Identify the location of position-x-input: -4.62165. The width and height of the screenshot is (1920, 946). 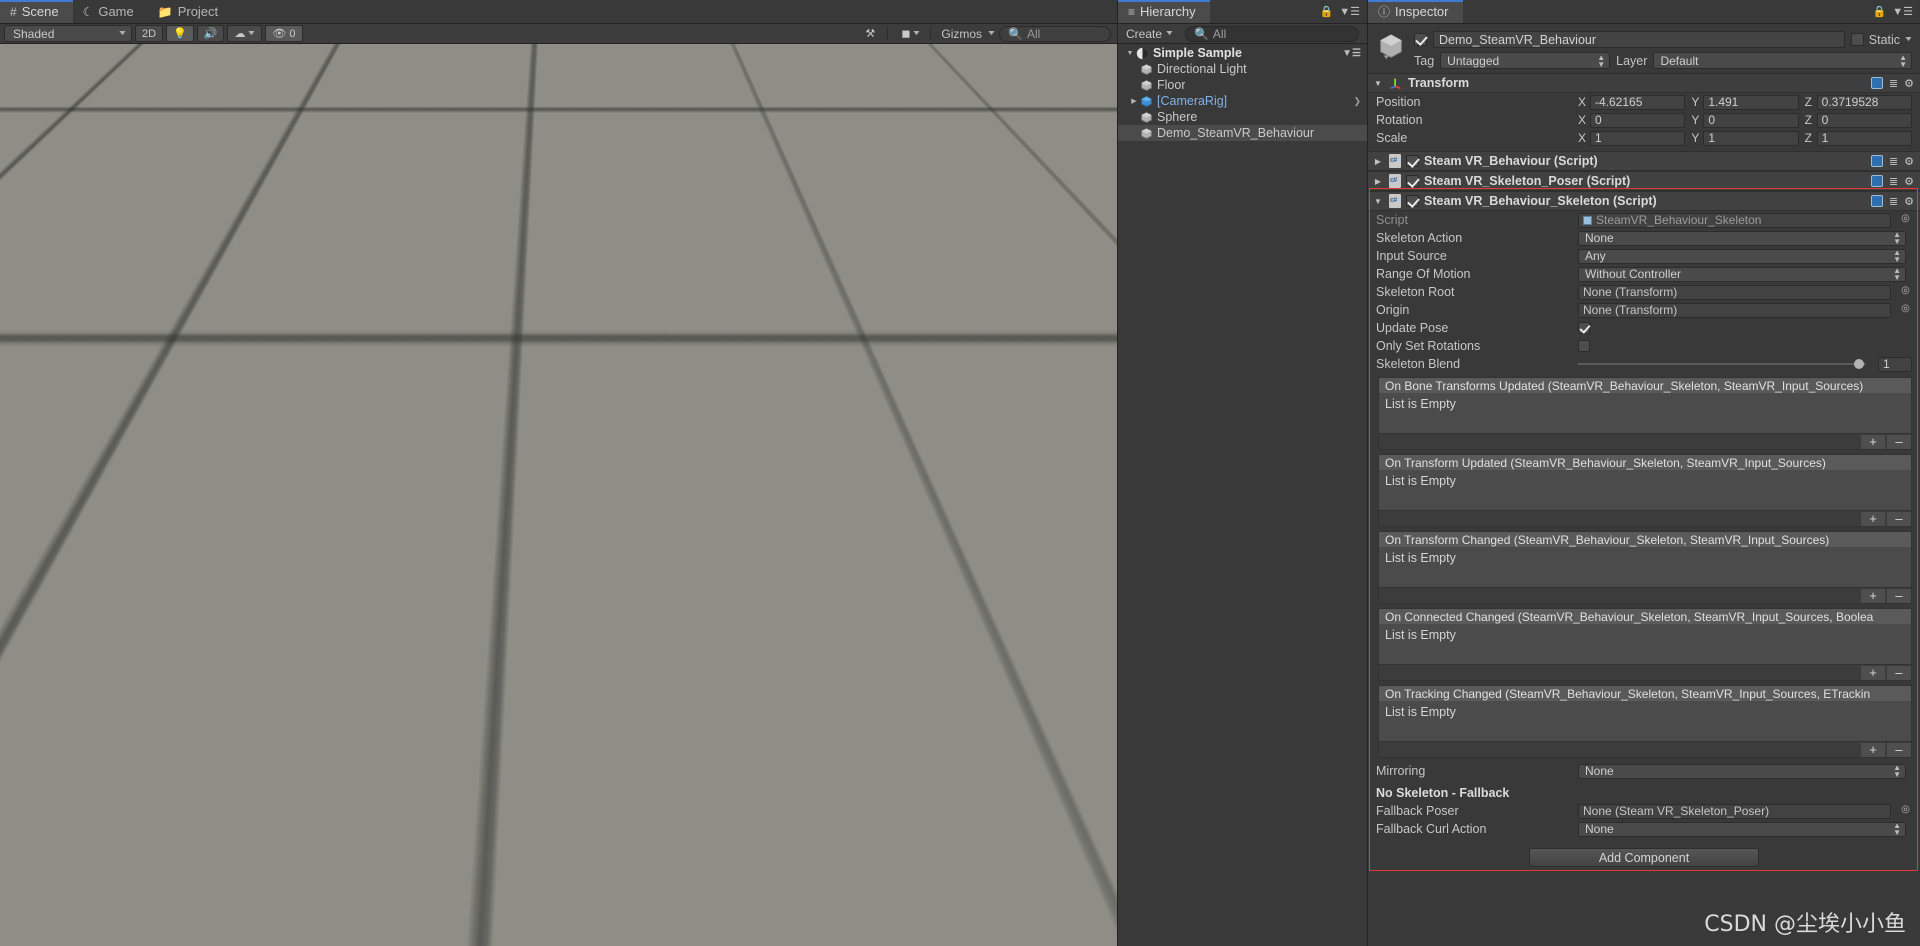
(1638, 102).